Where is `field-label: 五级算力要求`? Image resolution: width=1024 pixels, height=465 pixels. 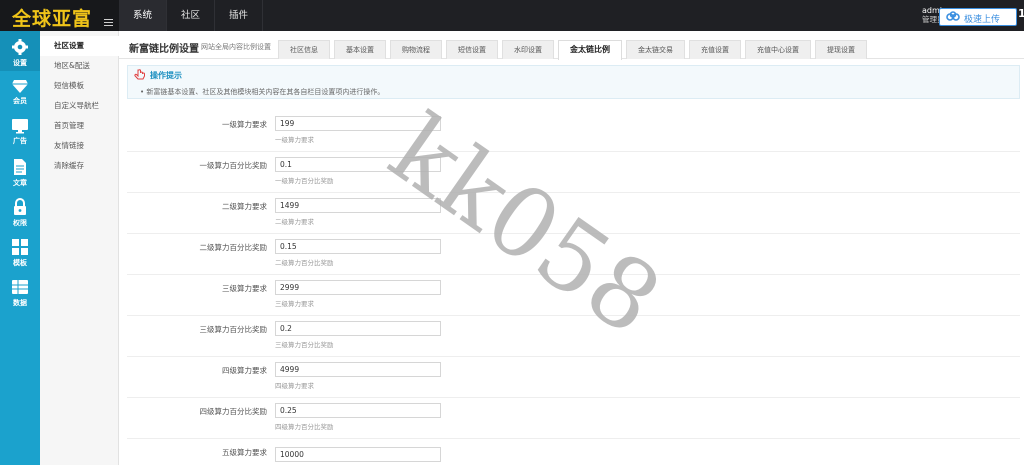 field-label: 五级算力要求 is located at coordinates (244, 452).